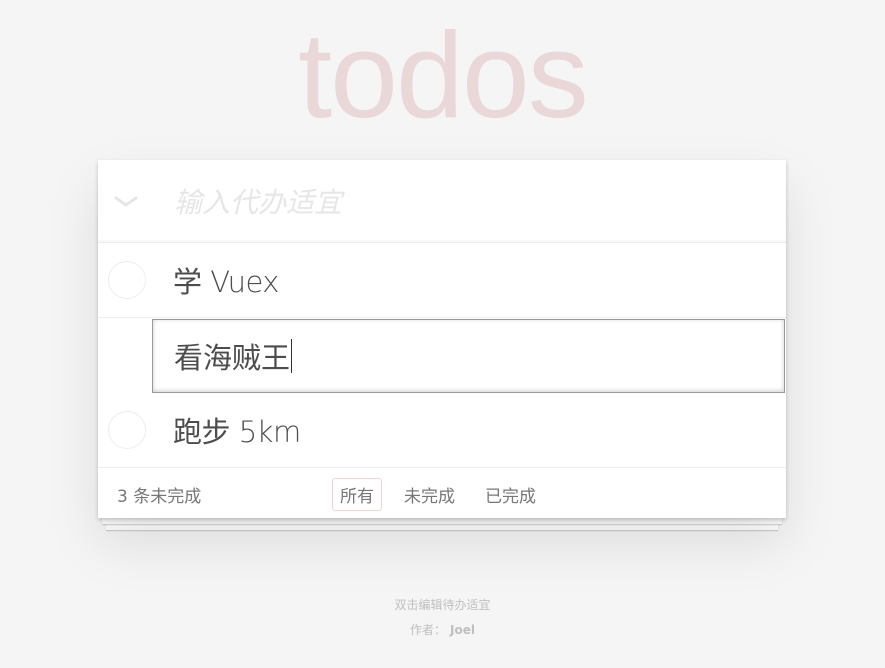 This screenshot has height=668, width=885. I want to click on app-title: todos, so click(443, 75).